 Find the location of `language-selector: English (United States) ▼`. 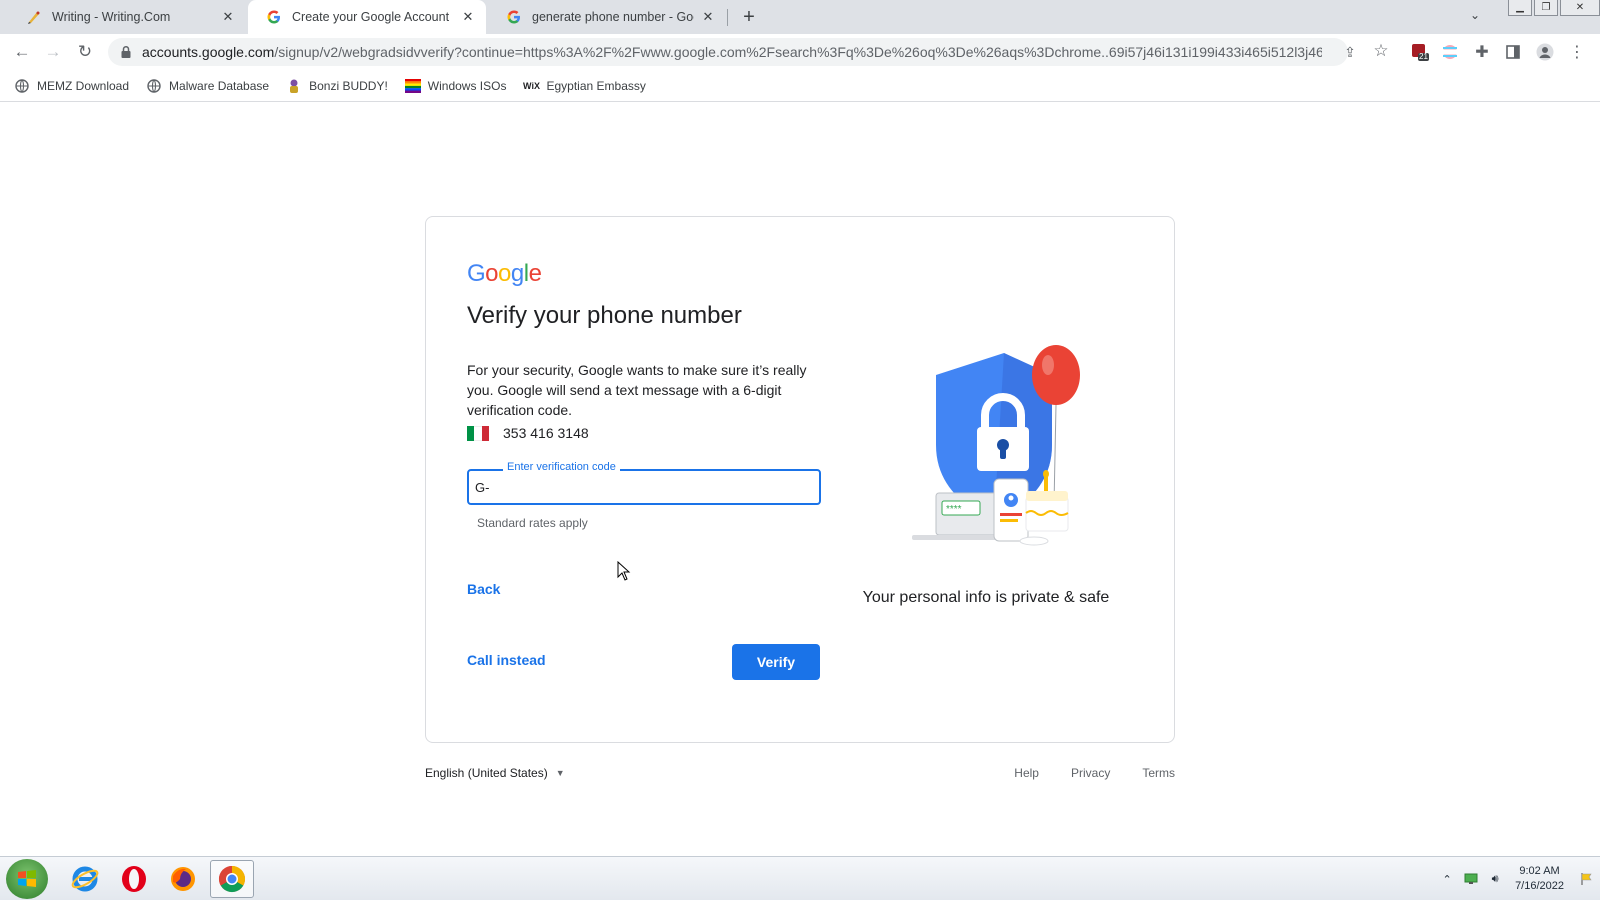

language-selector: English (United States) ▼ is located at coordinates (495, 773).